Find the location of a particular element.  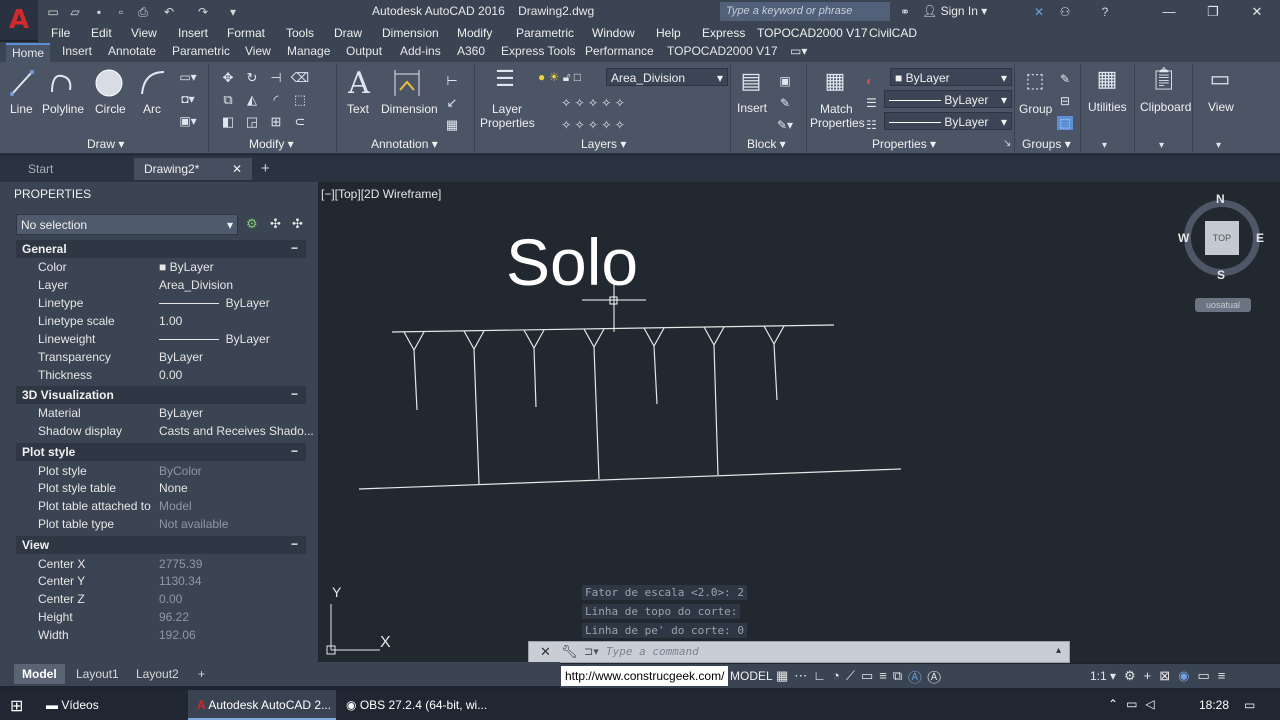

menu-topocad: TOPOCAD2000 V17 is located at coordinates (812, 33).